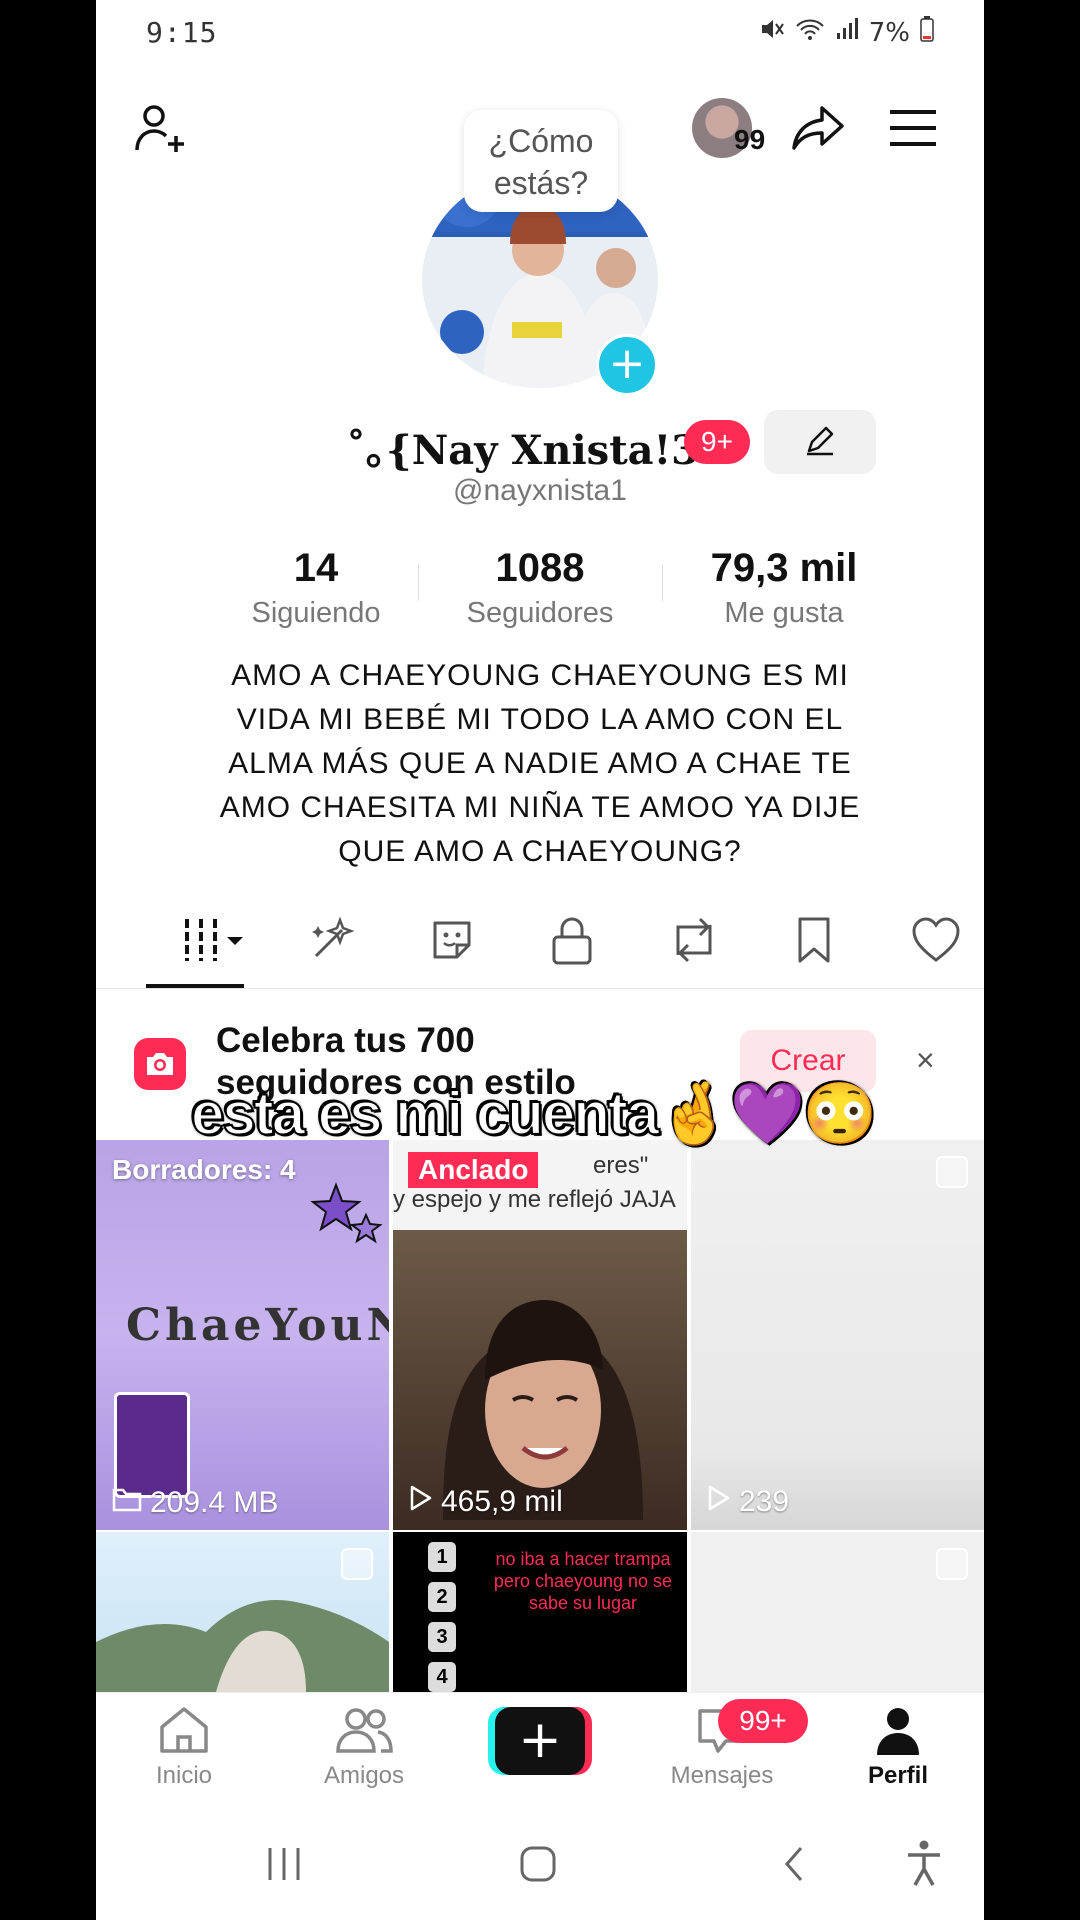  Describe the element at coordinates (538, 1864) in the screenshot. I see `home-system-icon` at that location.